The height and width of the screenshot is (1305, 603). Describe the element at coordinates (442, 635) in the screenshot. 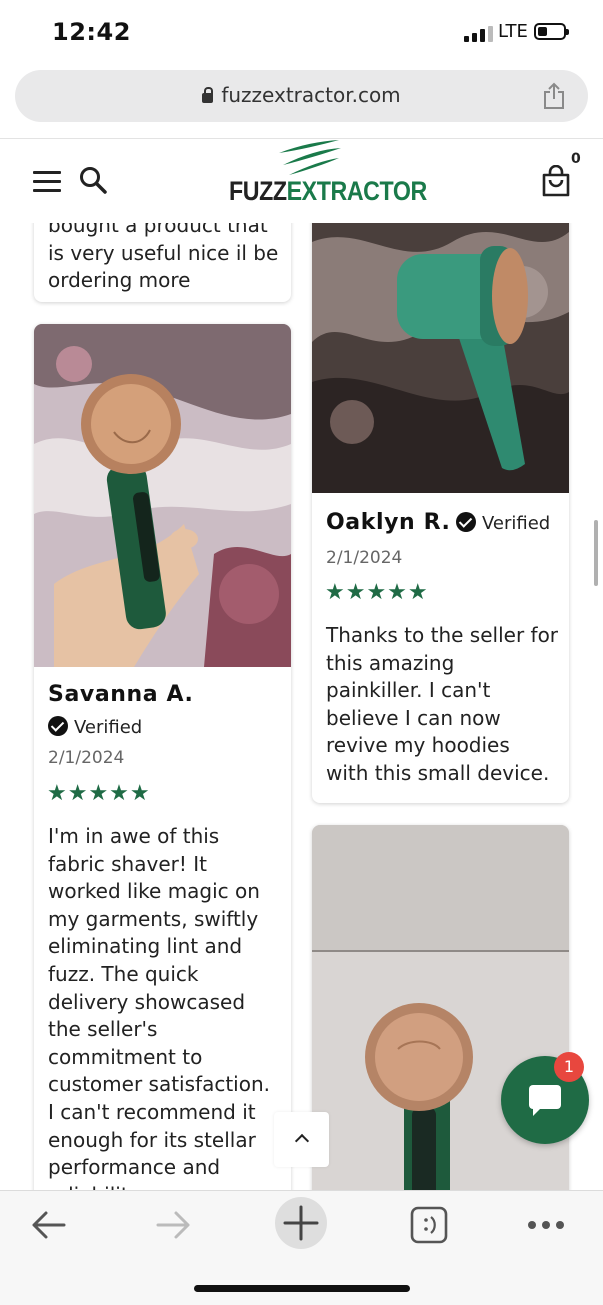

I see `review-text-line: Thanks to the seller for` at that location.